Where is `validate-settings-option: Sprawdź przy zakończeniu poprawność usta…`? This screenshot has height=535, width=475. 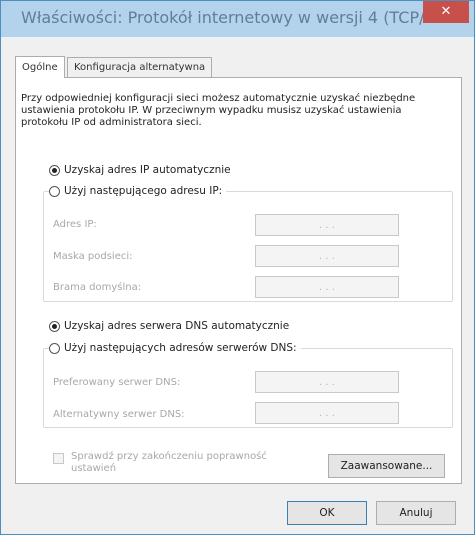 validate-settings-option: Sprawdź przy zakończeniu poprawność usta… is located at coordinates (162, 463).